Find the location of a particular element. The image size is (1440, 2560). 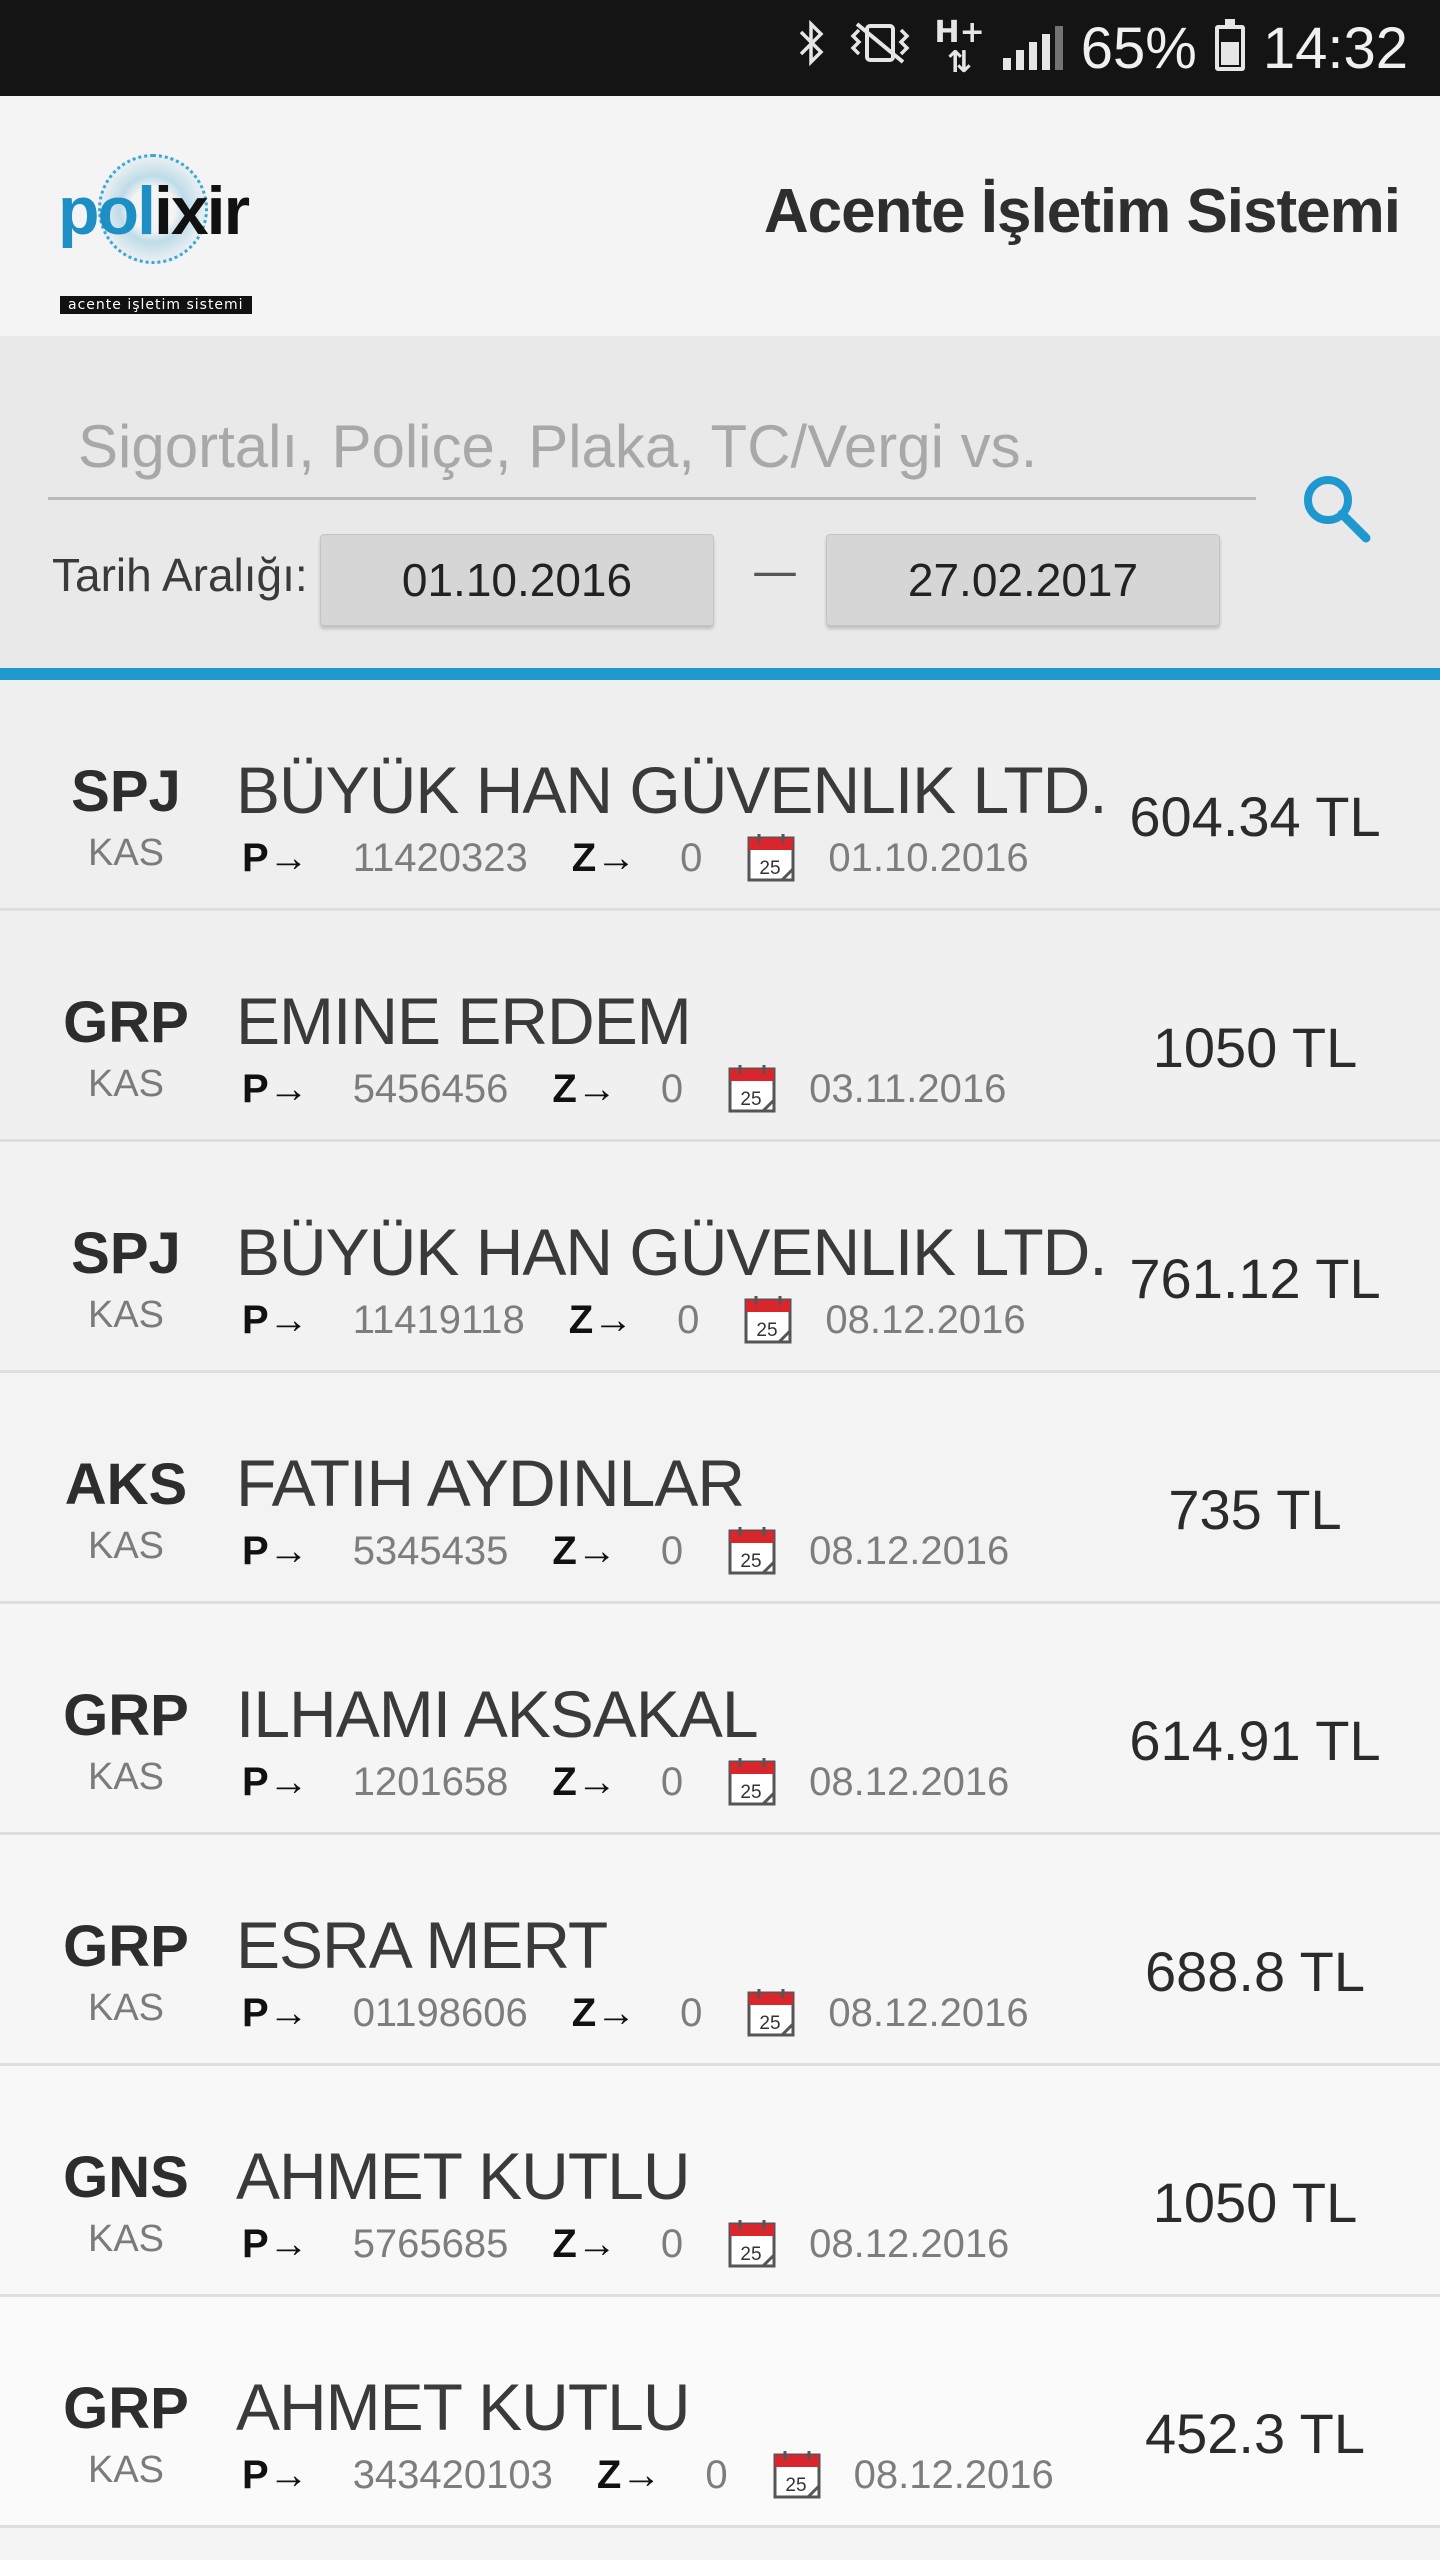

date-from-button: 01.10.2016 is located at coordinates (517, 580).